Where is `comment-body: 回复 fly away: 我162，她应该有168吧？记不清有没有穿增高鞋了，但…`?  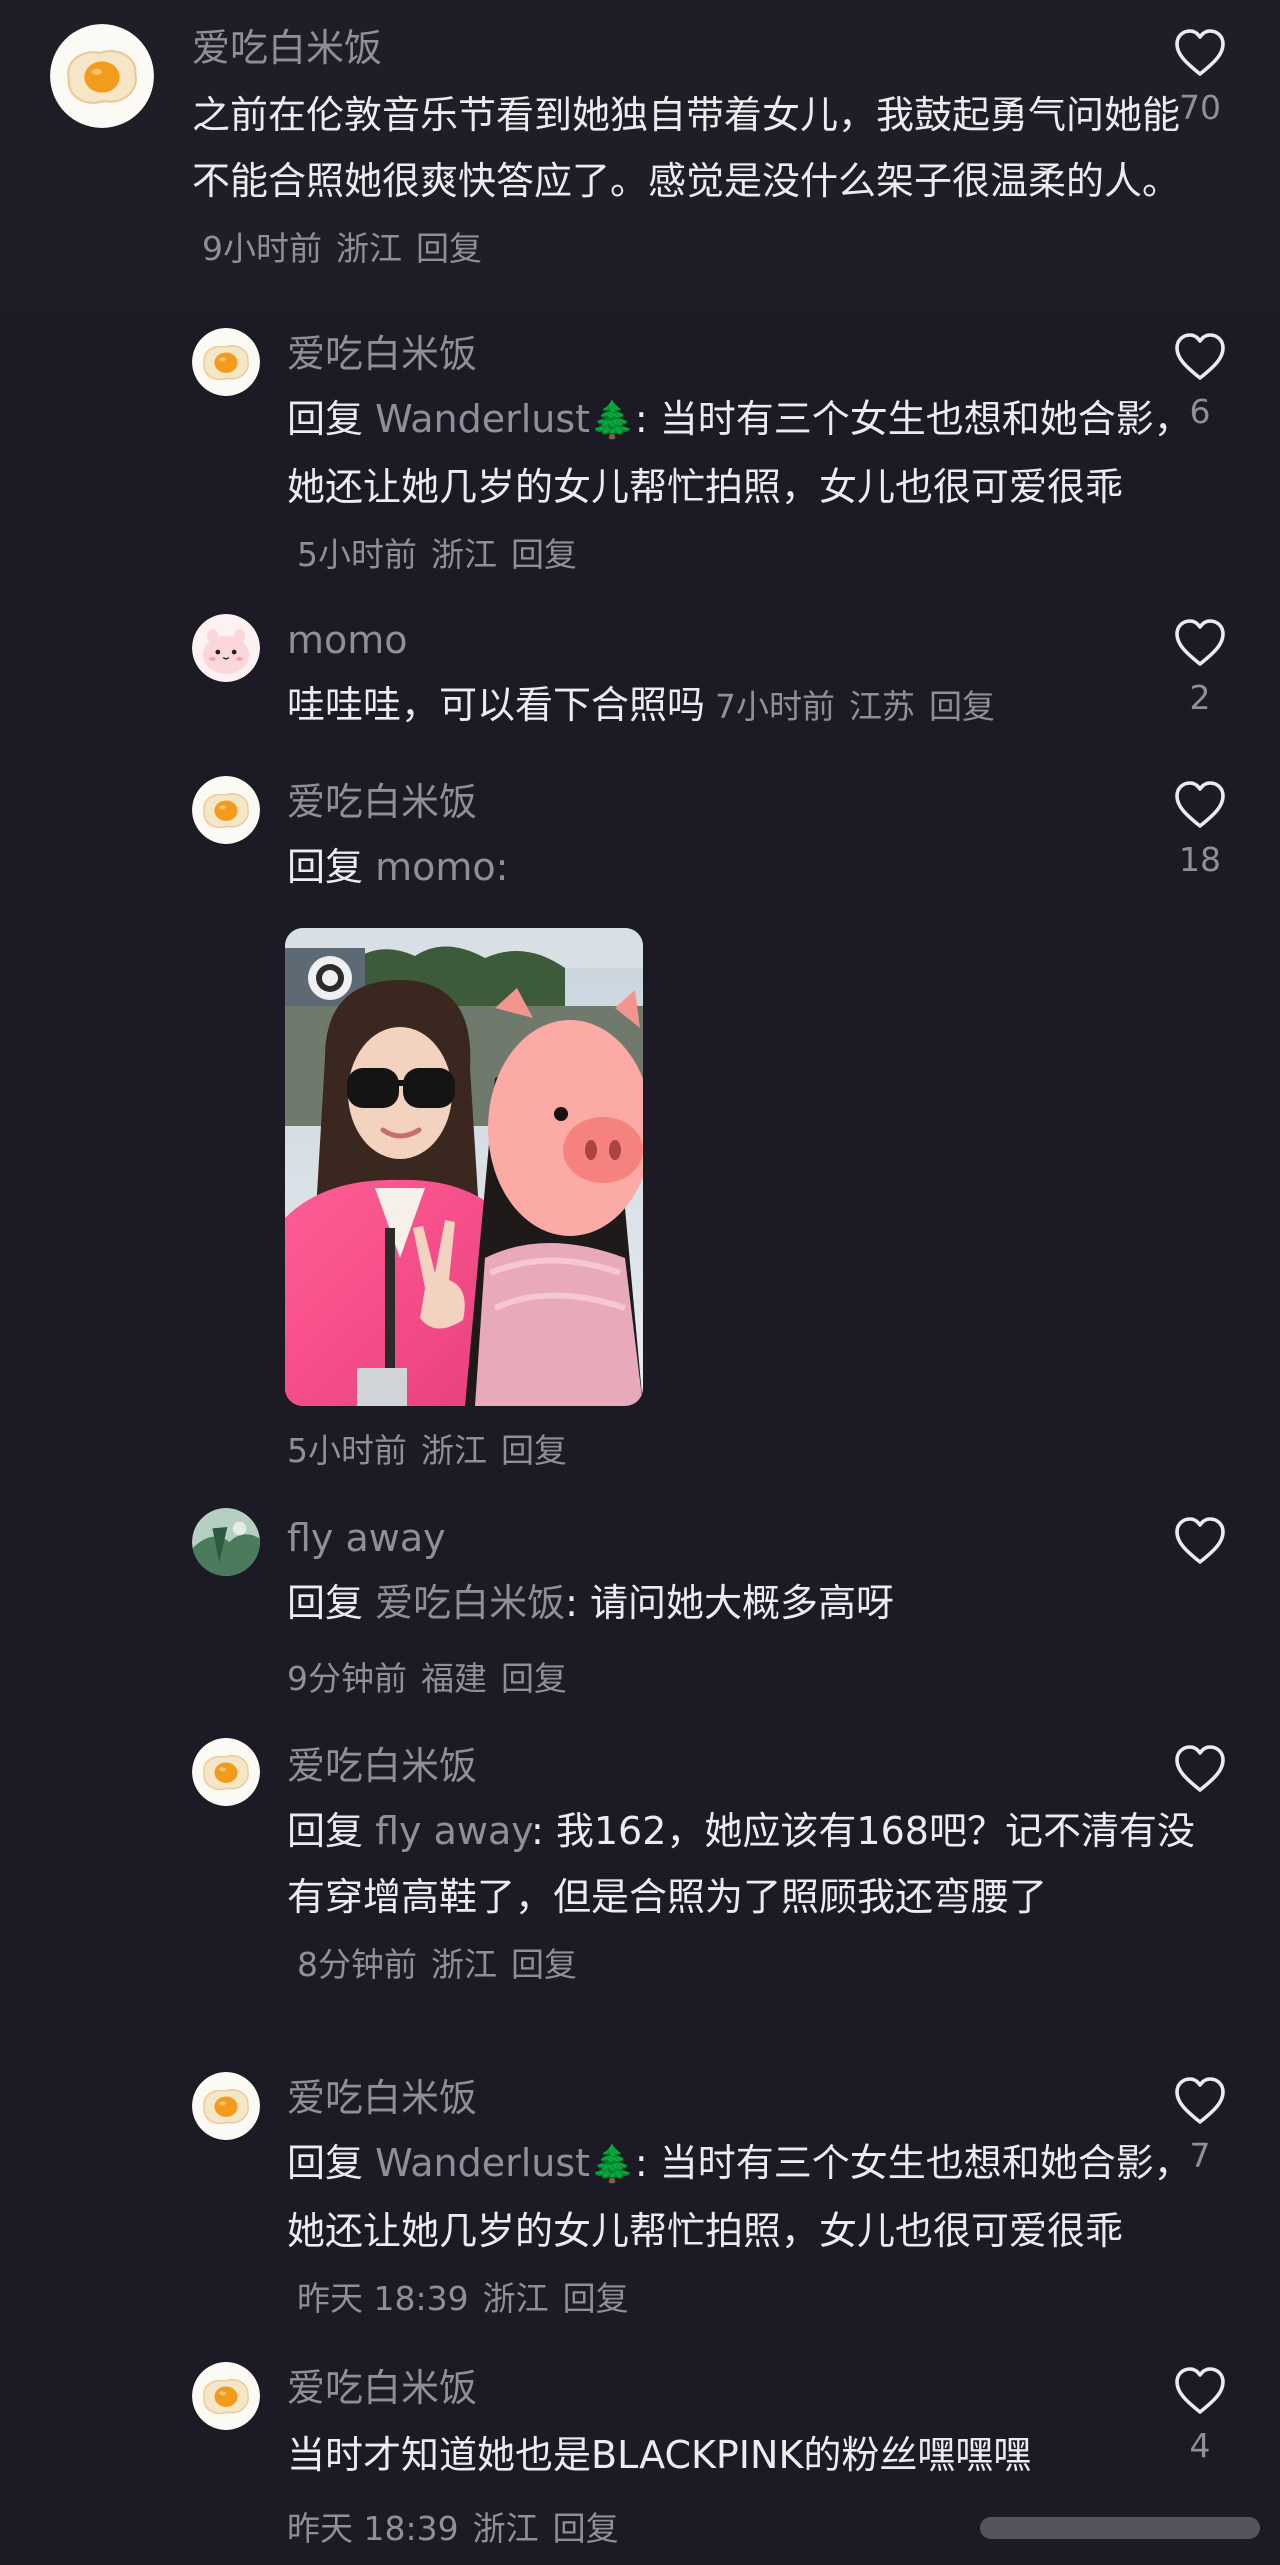
comment-body: 回复 fly away: 我162，她应该有168吧？记不清有没有穿增高鞋了，但… is located at coordinates (757, 1898).